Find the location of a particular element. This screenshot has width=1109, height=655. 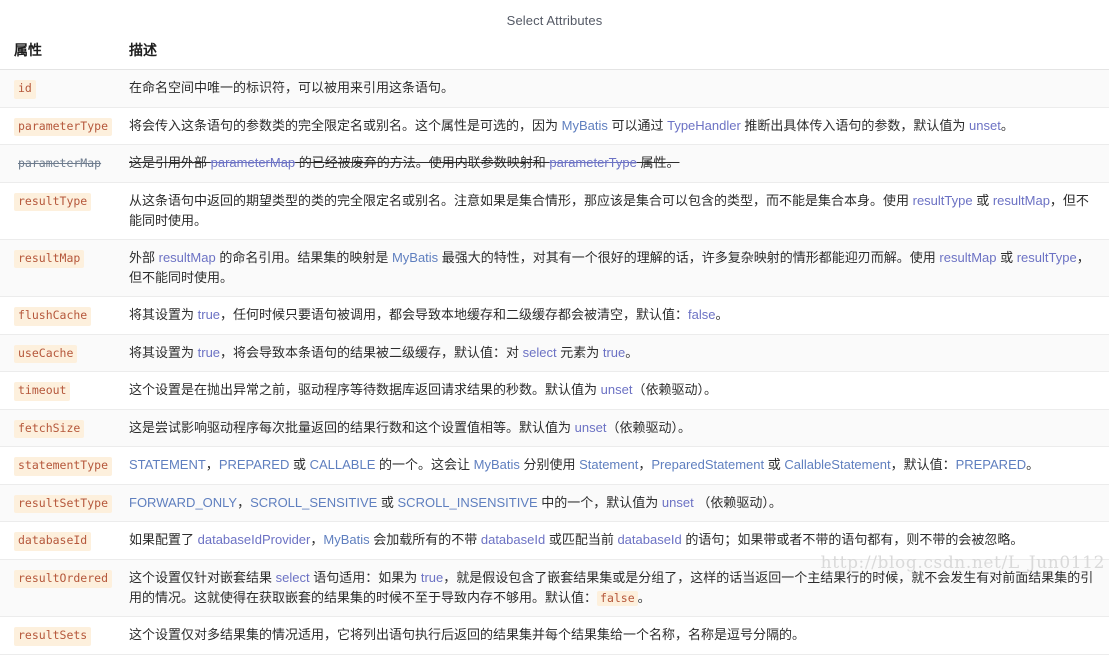

table-header-row: 属性 描述 is located at coordinates (554, 53).